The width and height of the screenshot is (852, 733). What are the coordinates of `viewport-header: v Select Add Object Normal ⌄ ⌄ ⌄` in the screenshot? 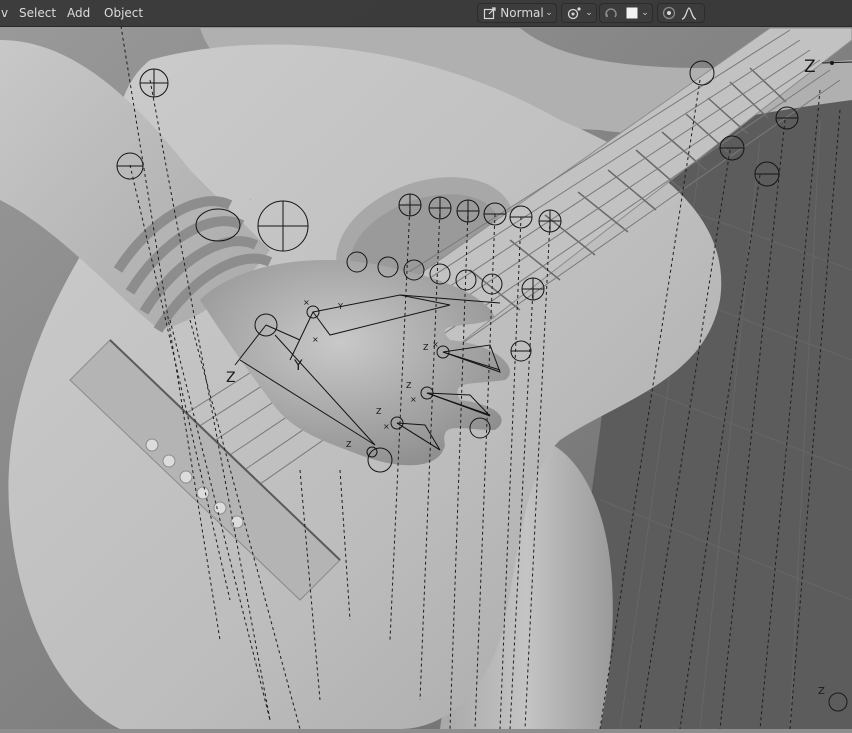 It's located at (426, 13).